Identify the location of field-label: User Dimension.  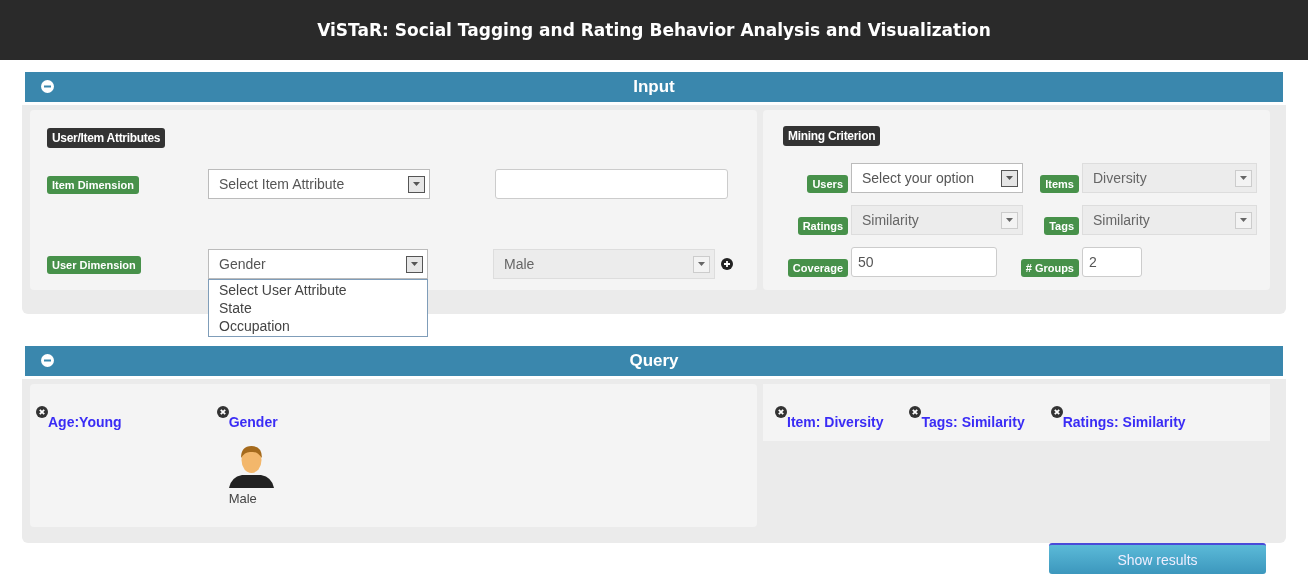
(94, 264).